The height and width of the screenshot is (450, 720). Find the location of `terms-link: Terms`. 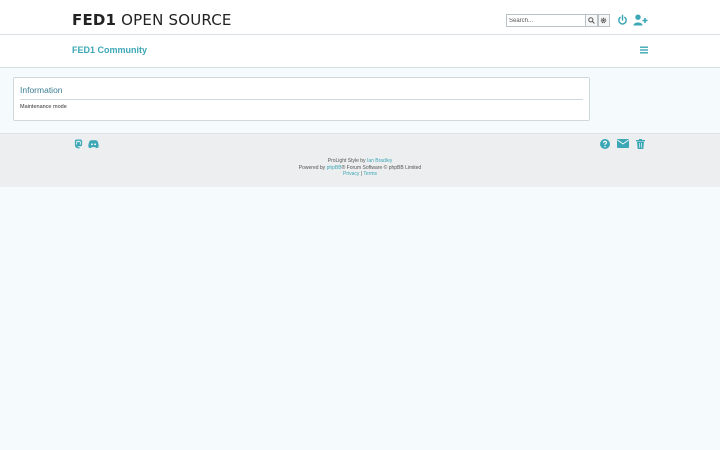

terms-link: Terms is located at coordinates (370, 174).